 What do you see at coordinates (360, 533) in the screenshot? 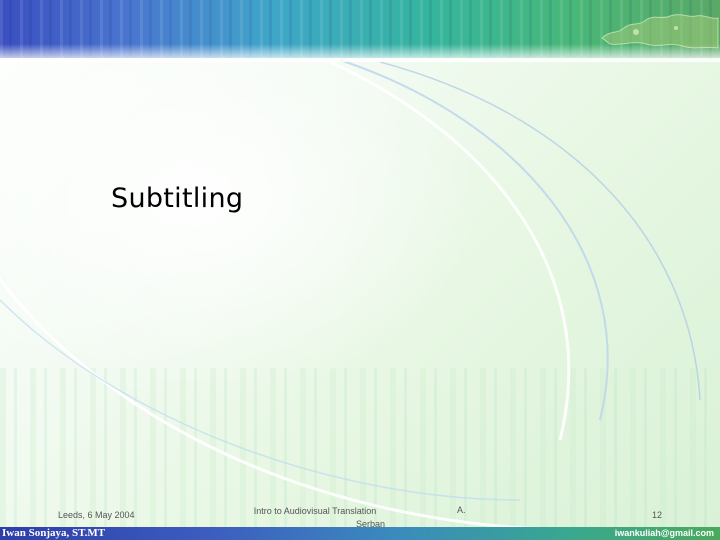
I see `bottom-bar: Iwan Sonjaya, ST.MT iwankuliah@gmail.com` at bounding box center [360, 533].